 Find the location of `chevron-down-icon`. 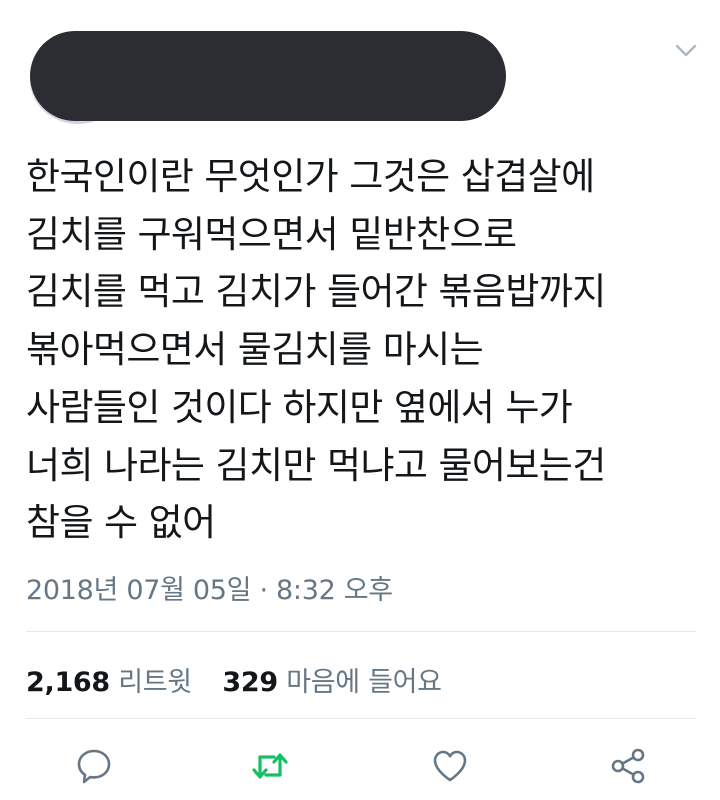

chevron-down-icon is located at coordinates (686, 50).